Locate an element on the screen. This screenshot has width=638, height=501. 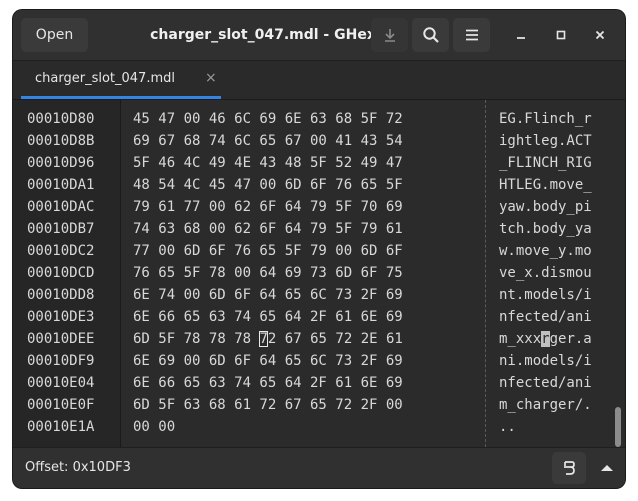
ascii-cursor: r is located at coordinates (545, 339).